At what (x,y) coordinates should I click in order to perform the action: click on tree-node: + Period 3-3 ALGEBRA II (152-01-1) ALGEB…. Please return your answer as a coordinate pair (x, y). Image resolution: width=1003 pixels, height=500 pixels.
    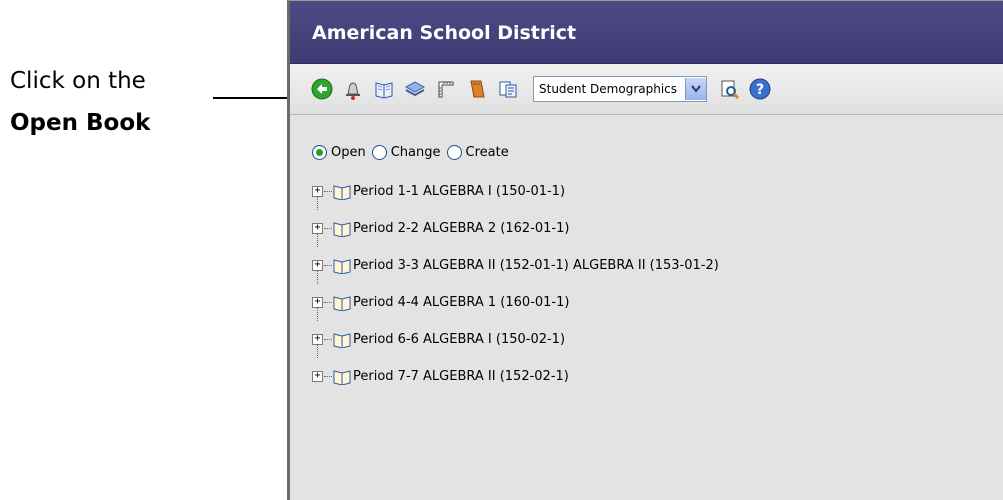
    Looking at the image, I should click on (657, 258).